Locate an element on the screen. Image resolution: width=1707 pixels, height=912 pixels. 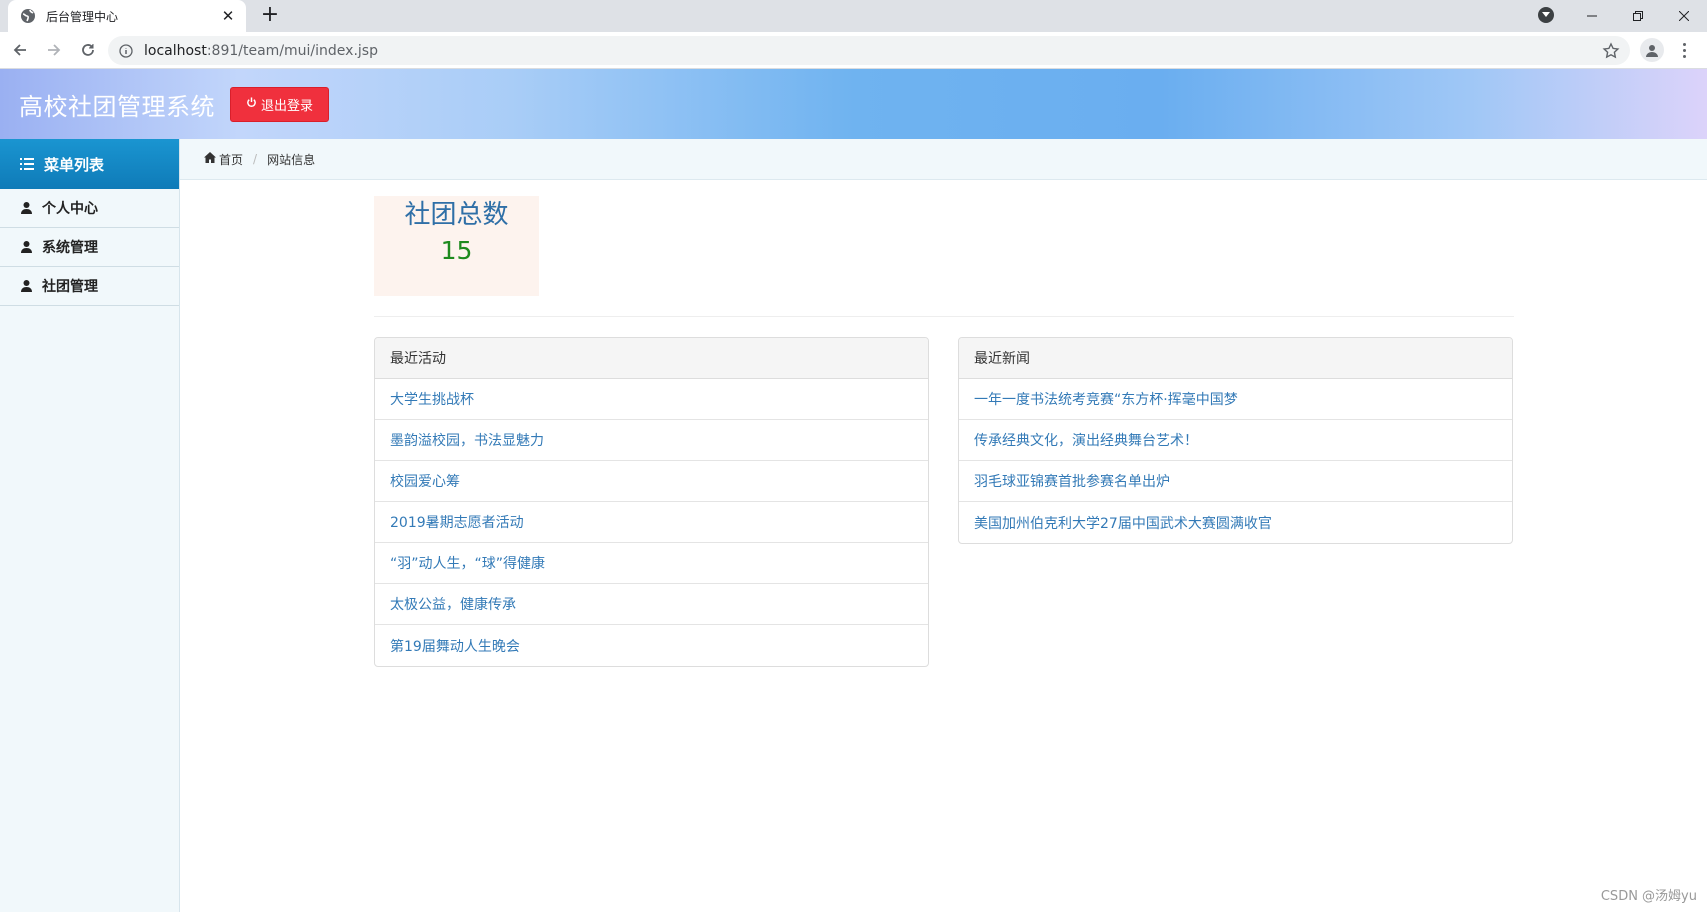
browser-menu-icon is located at coordinates (1684, 50).